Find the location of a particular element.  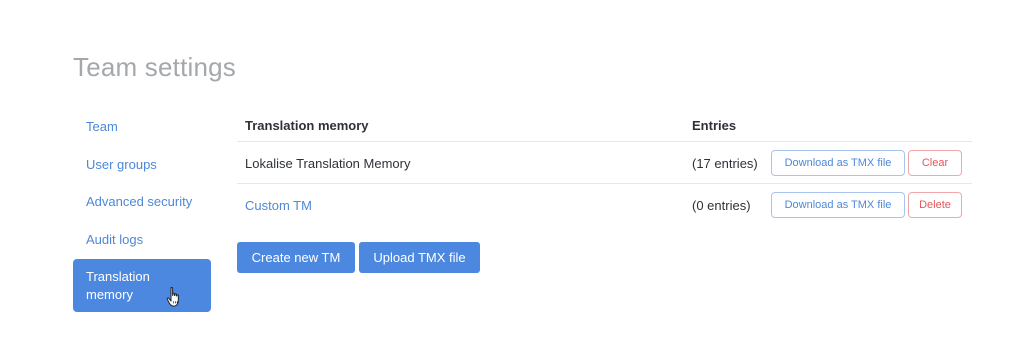

sidebar-item-audit-logs: Audit logs is located at coordinates (142, 240).